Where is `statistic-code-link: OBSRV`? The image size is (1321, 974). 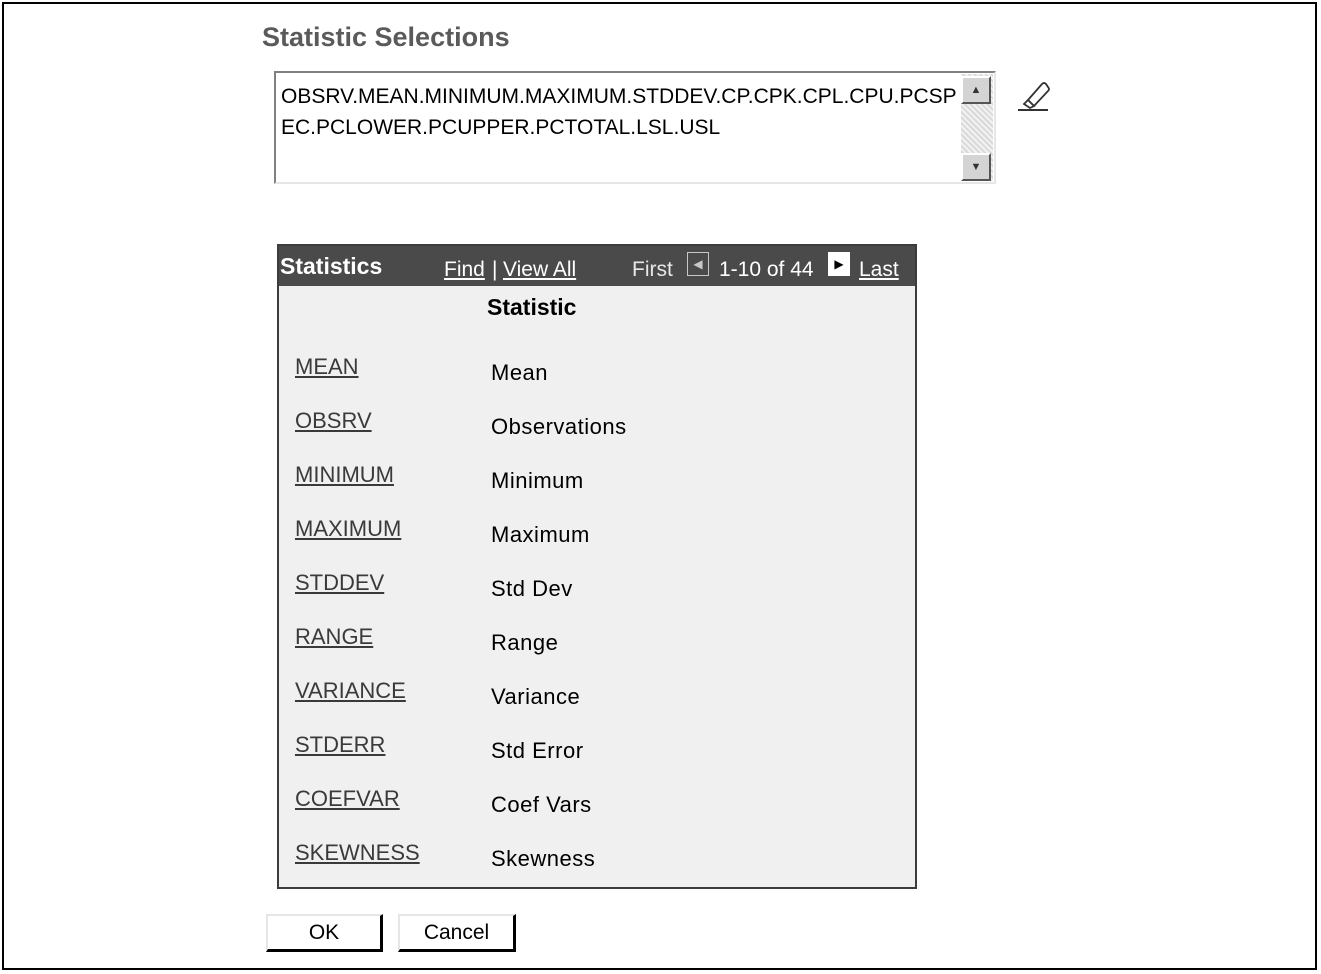 statistic-code-link: OBSRV is located at coordinates (333, 421).